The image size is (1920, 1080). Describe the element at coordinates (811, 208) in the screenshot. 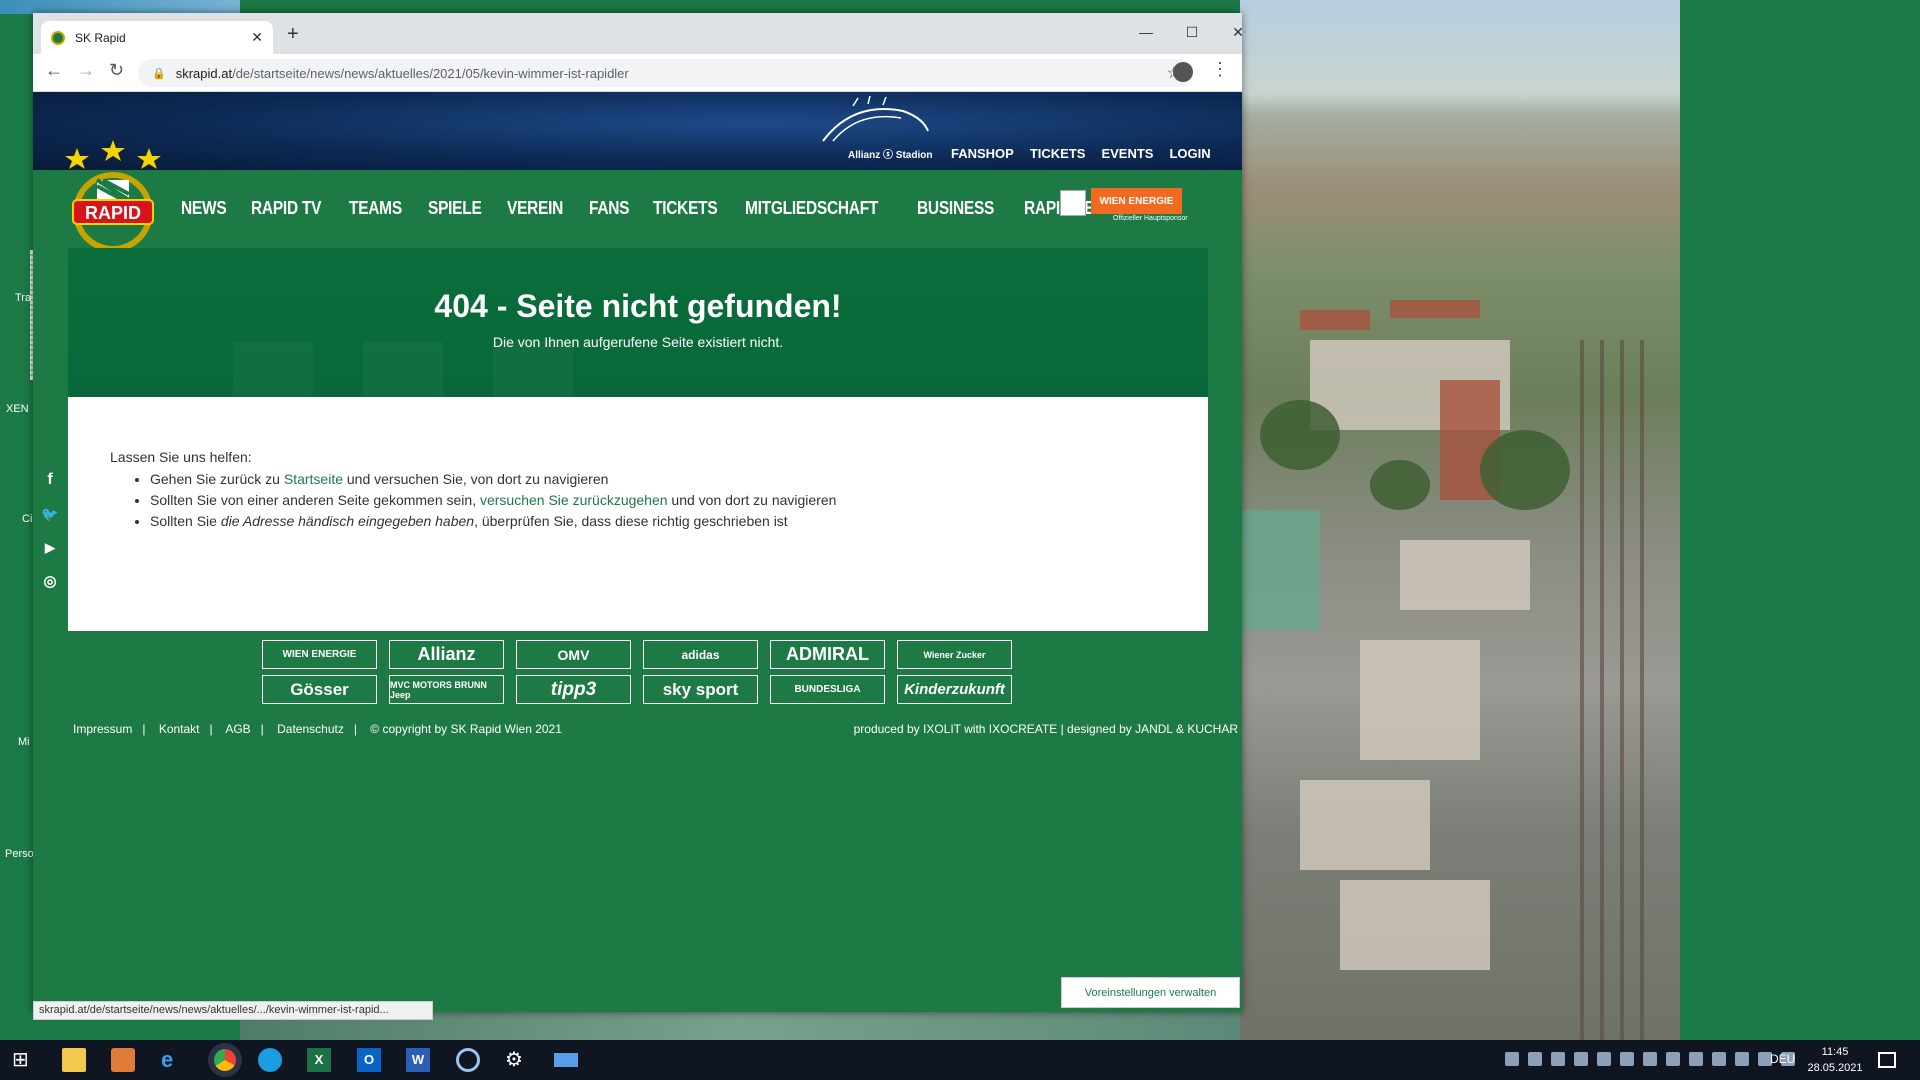

I see `nav-mitgliedschaft: MITGLIEDSCHAFT` at that location.